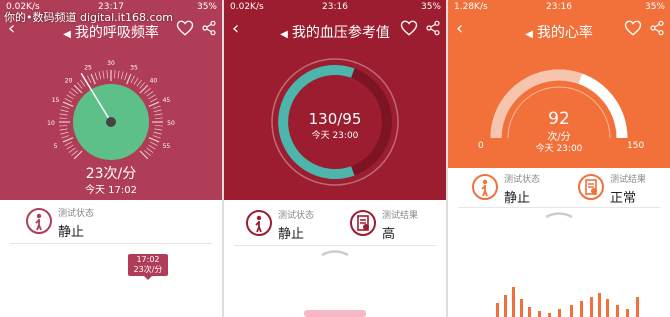 The height and width of the screenshot is (317, 670). Describe the element at coordinates (335, 224) in the screenshot. I see `info-row: 测试状态 静止 测试结果 高` at that location.